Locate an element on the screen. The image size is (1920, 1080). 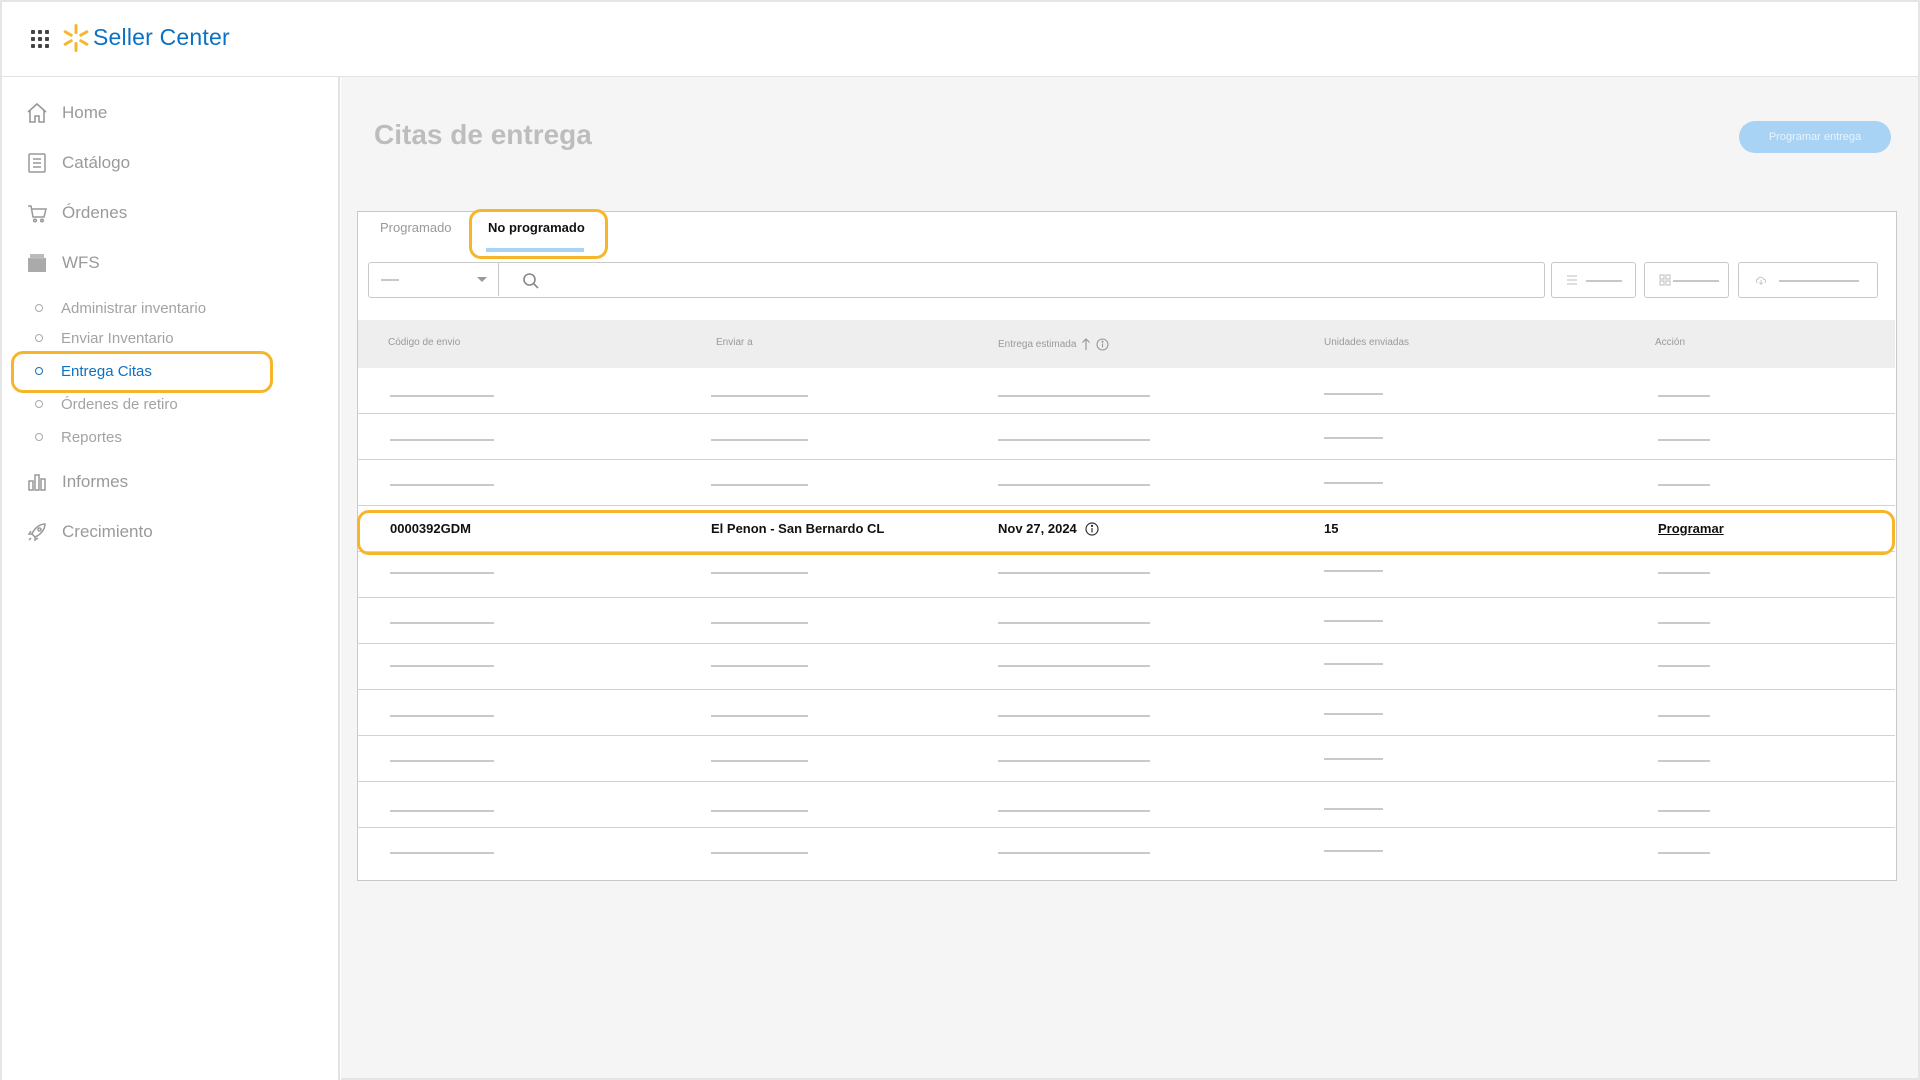
chevron-down-icon is located at coordinates (482, 279).